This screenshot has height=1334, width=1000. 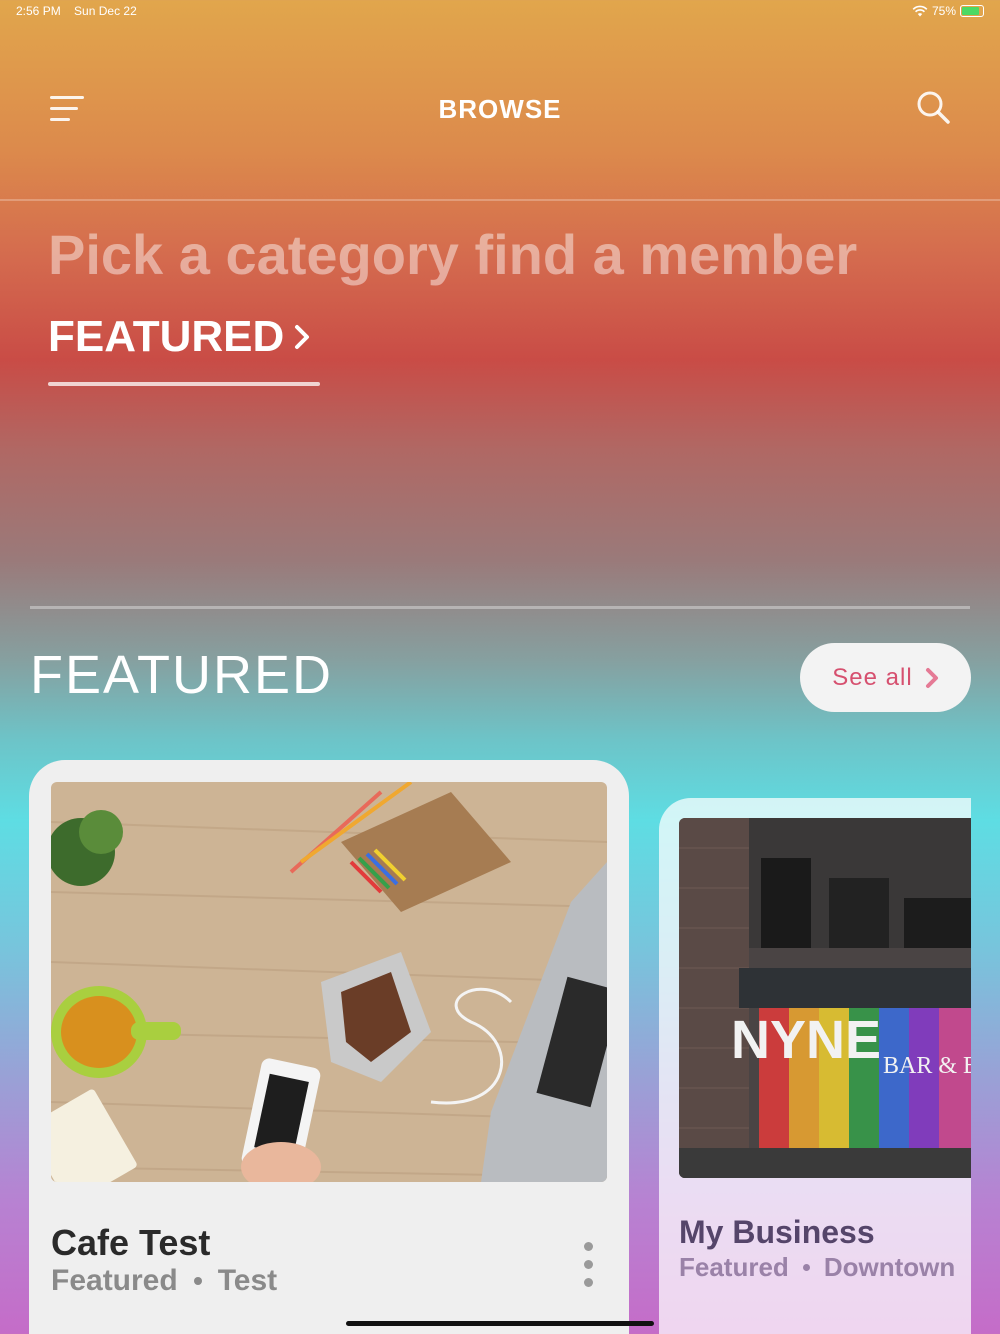 I want to click on battery-percent: 75%, so click(x=943, y=11).